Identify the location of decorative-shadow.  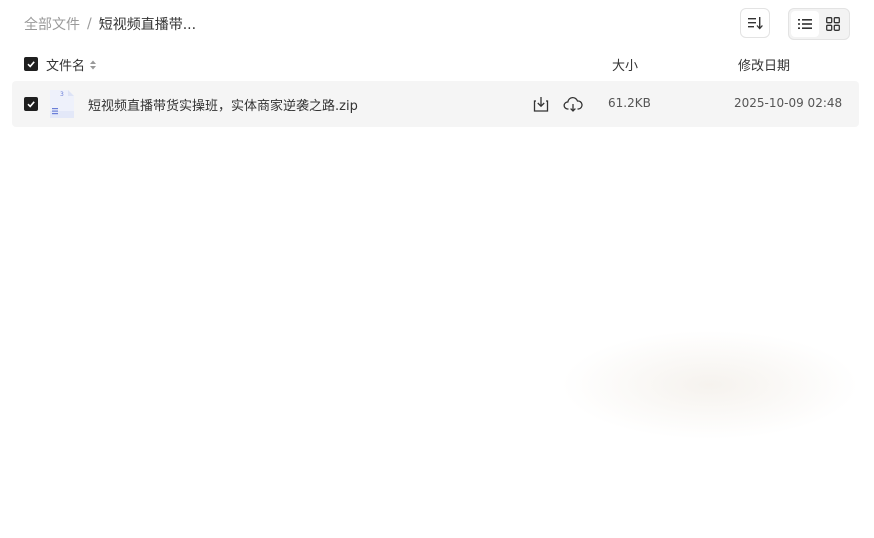
(710, 385).